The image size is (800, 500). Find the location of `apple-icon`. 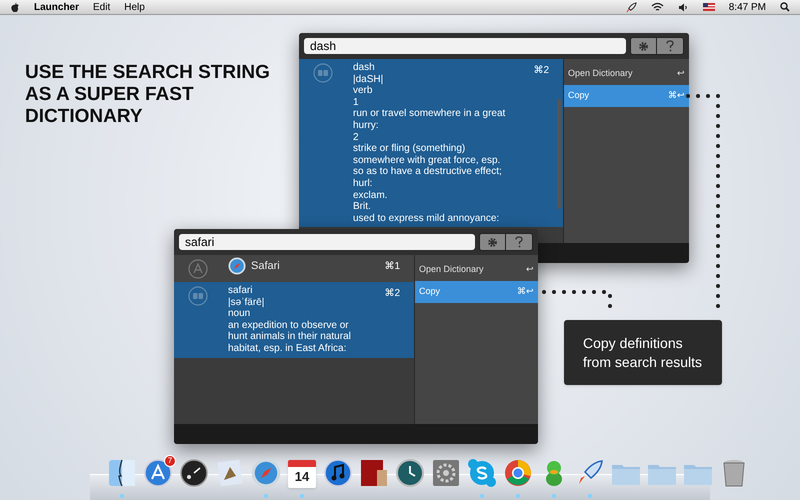

apple-icon is located at coordinates (15, 7).